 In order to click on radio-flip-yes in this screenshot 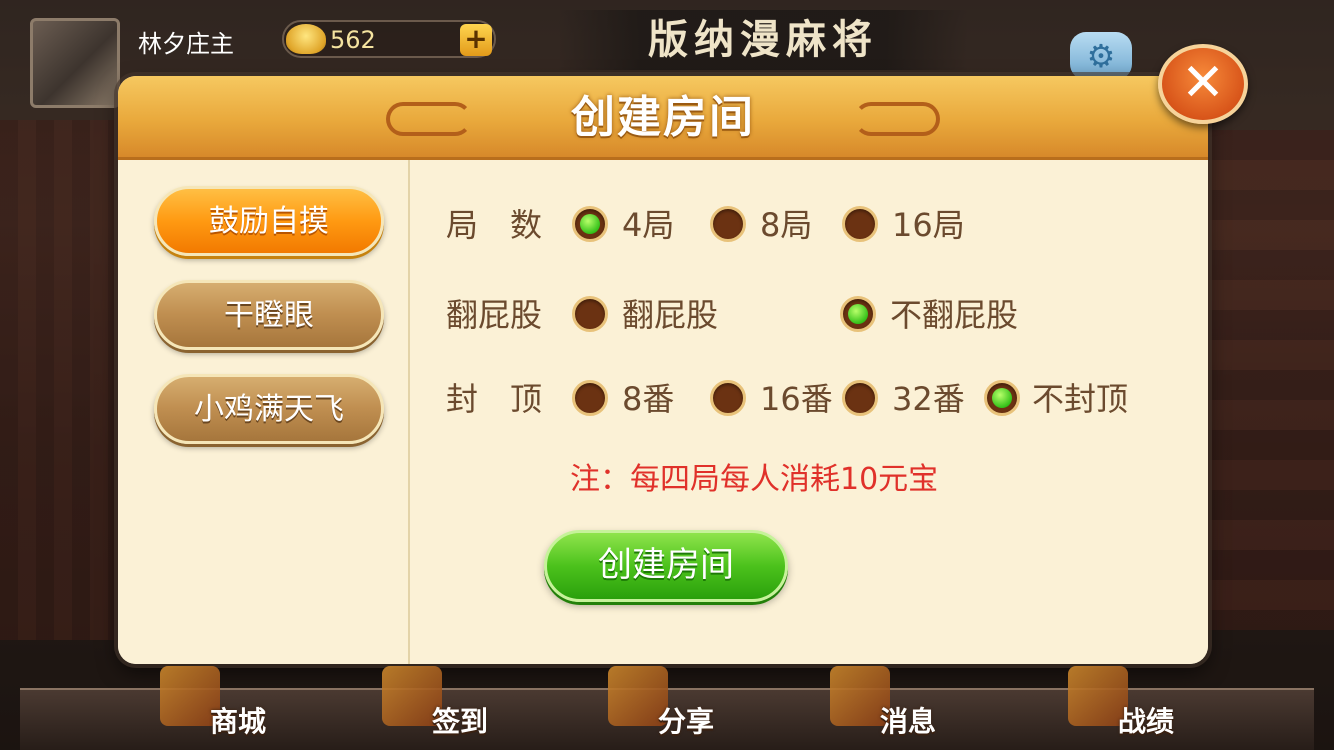, I will do `click(590, 314)`.